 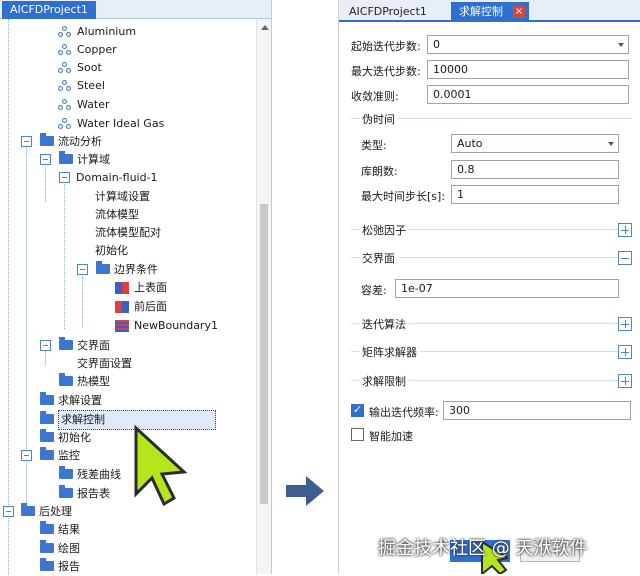 I want to click on tree-scrollbar, so click(x=263, y=296).